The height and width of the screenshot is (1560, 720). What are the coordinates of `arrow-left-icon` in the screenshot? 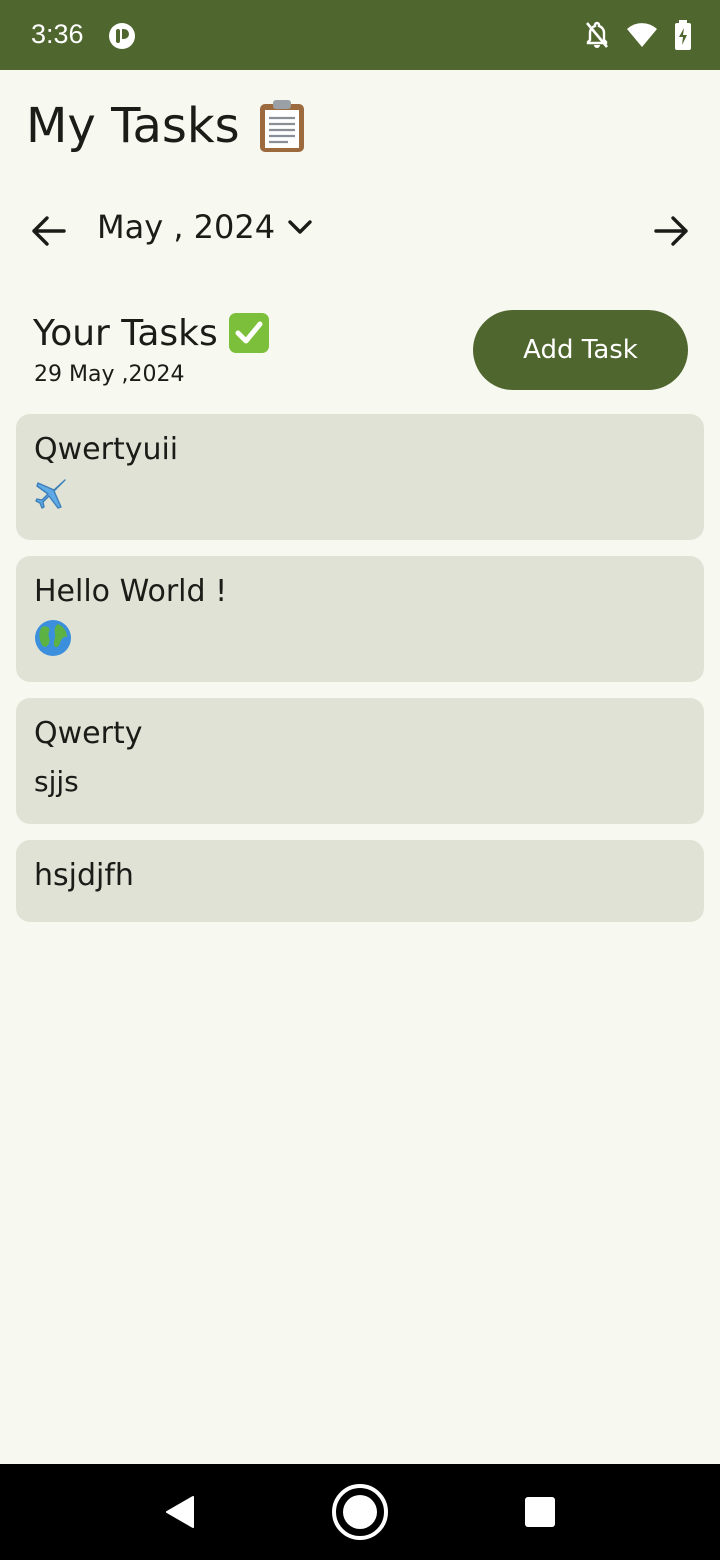 It's located at (49, 231).